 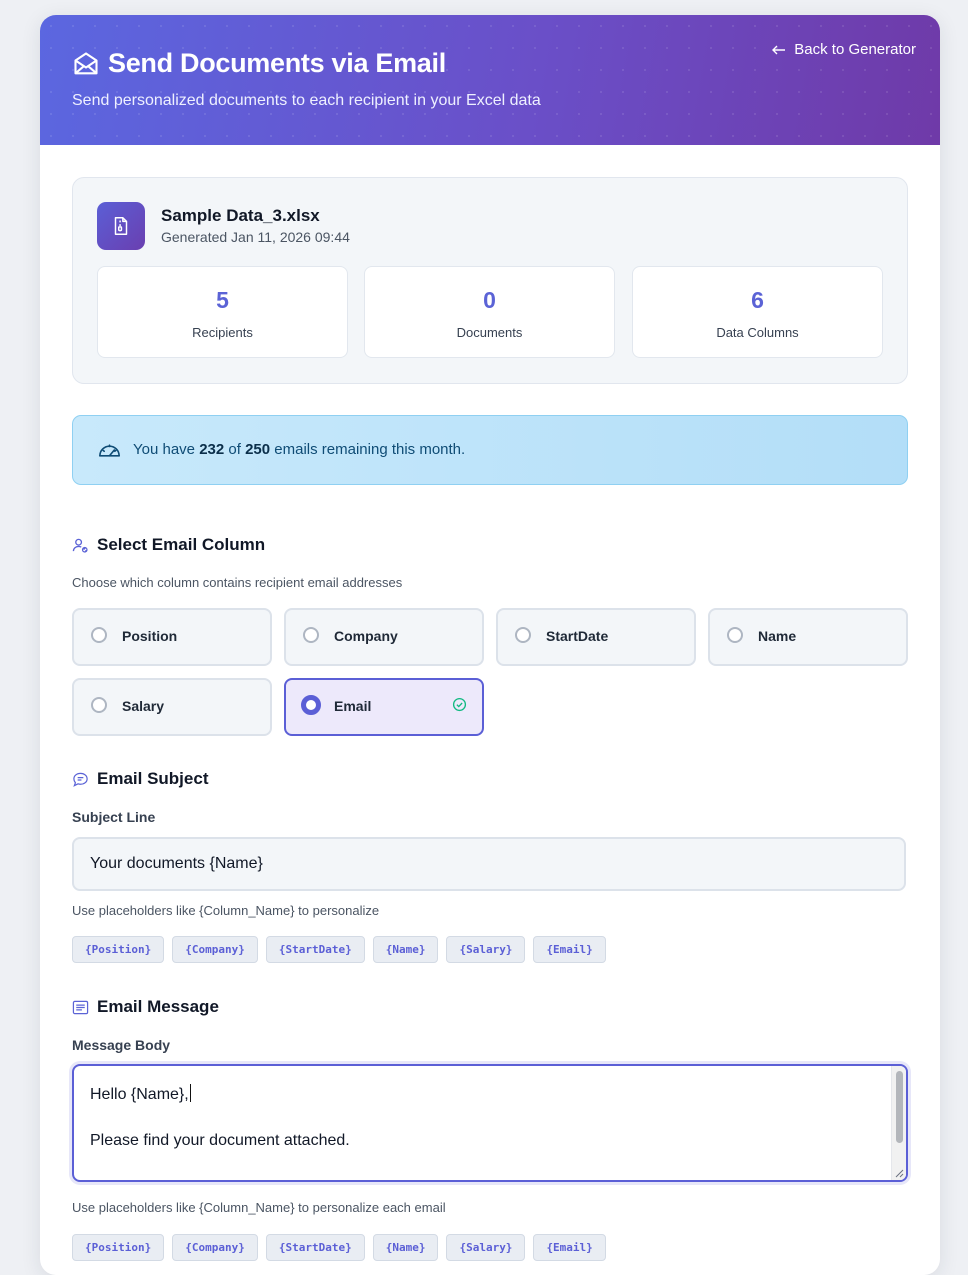 I want to click on section-heading-email-subject: Email Subject, so click(x=140, y=779).